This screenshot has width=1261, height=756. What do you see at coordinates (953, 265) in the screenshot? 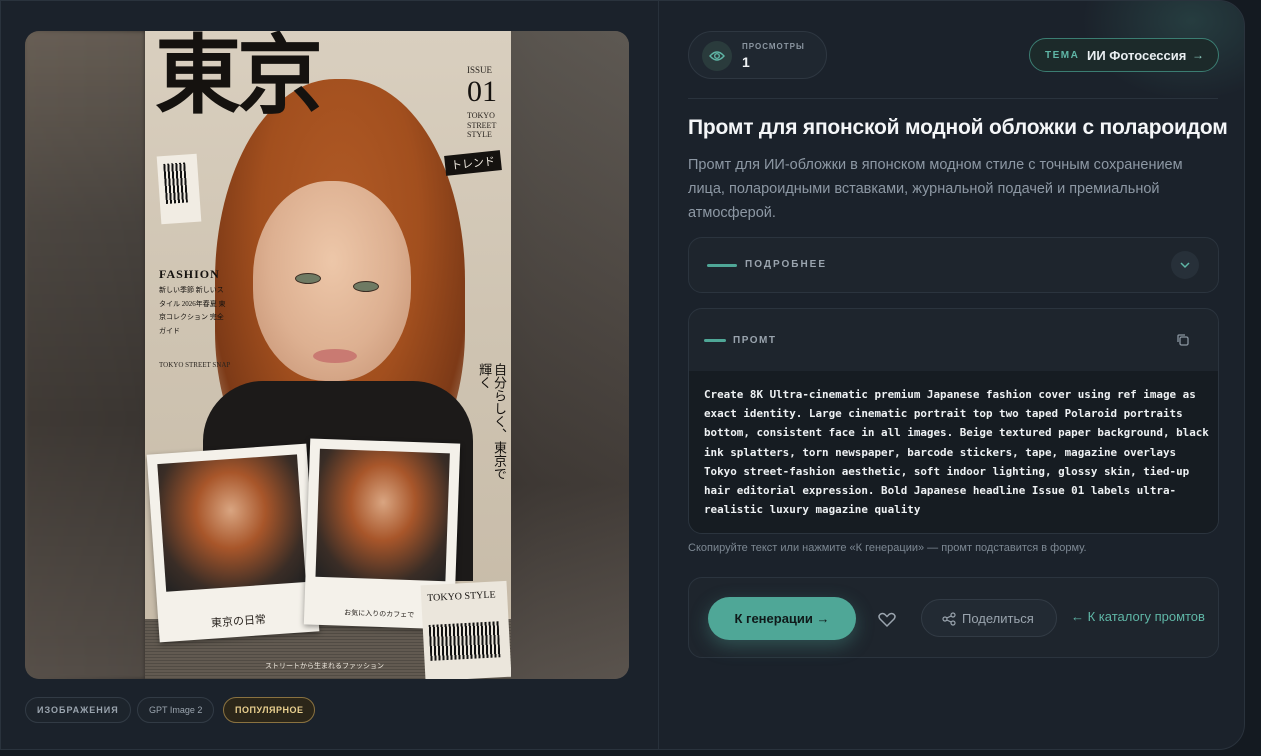
I see `details-accordion: ПОДРОБНЕЕ` at bounding box center [953, 265].